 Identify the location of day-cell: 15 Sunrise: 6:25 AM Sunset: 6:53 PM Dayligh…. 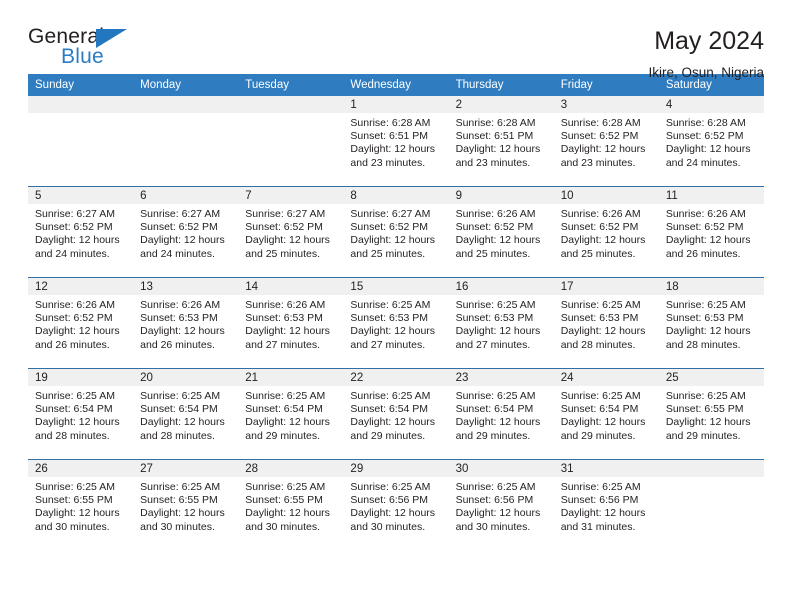
(396, 323).